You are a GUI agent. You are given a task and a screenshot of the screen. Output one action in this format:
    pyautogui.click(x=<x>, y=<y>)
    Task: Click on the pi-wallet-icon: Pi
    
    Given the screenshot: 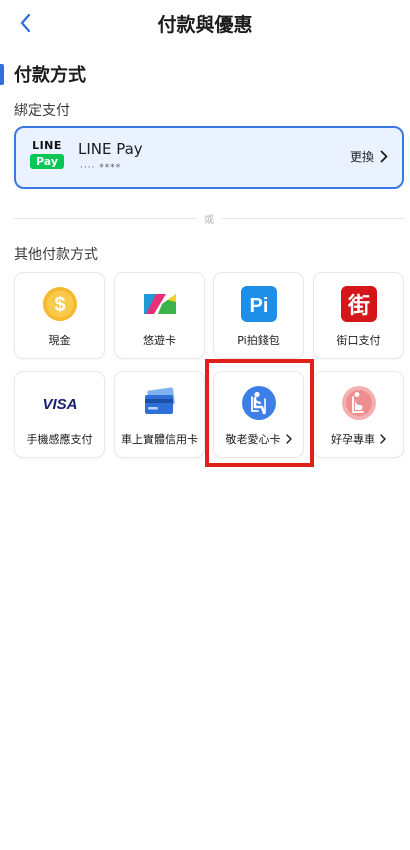 What is the action you would take?
    pyautogui.click(x=258, y=304)
    